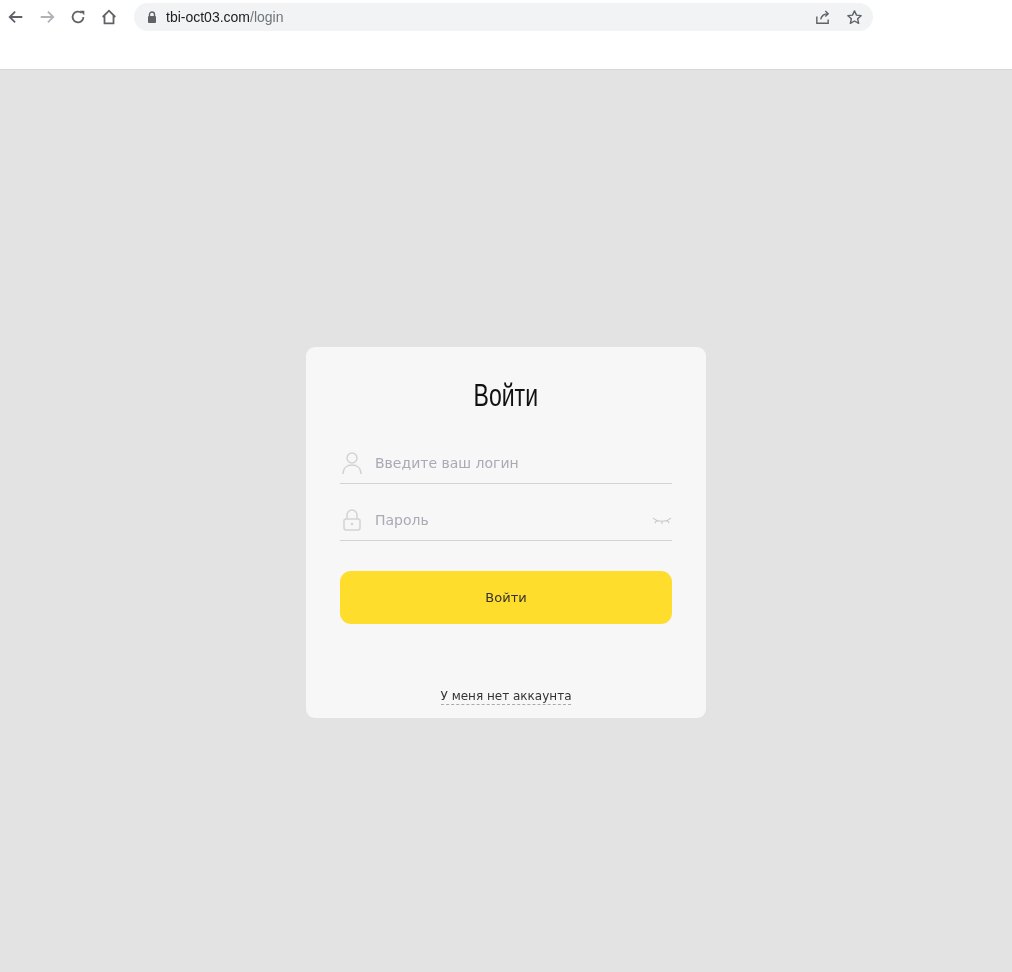  I want to click on share-icon, so click(822, 17).